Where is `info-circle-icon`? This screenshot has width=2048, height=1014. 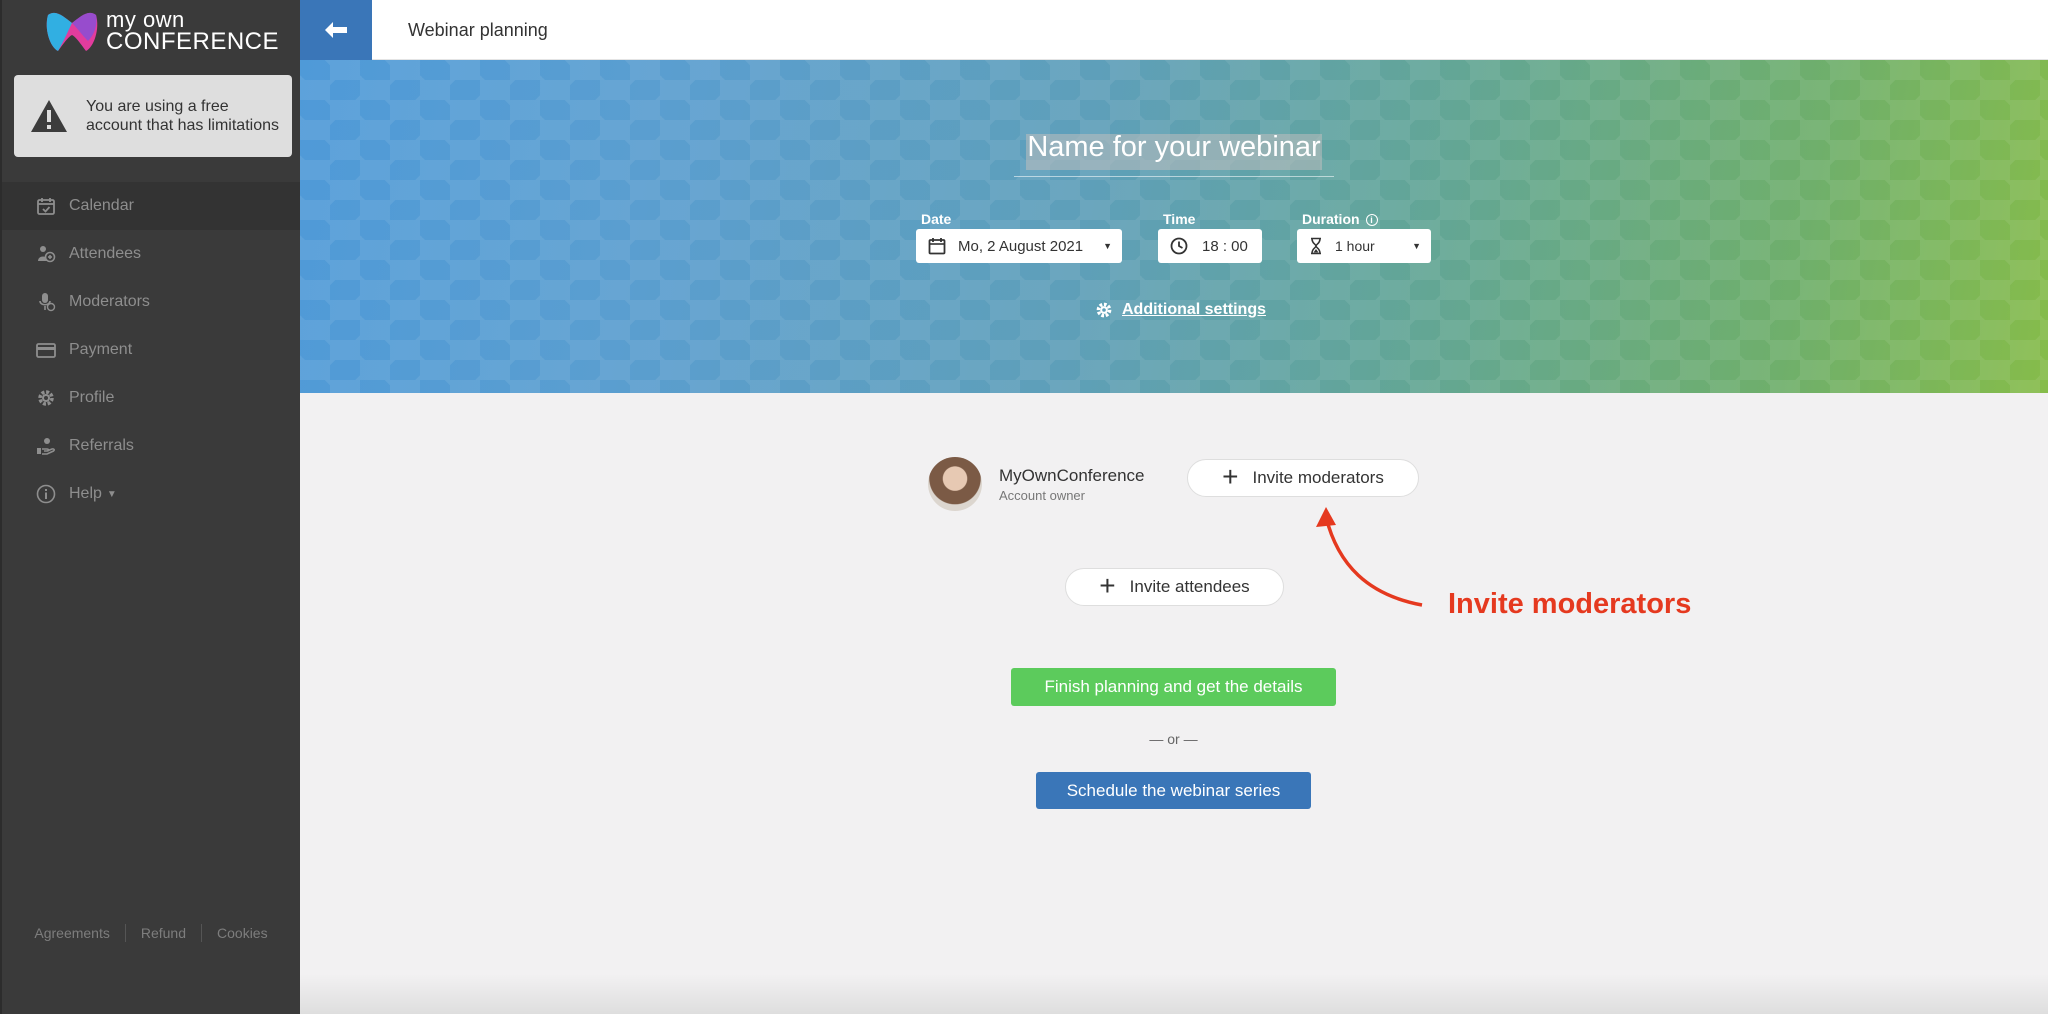
info-circle-icon is located at coordinates (46, 494).